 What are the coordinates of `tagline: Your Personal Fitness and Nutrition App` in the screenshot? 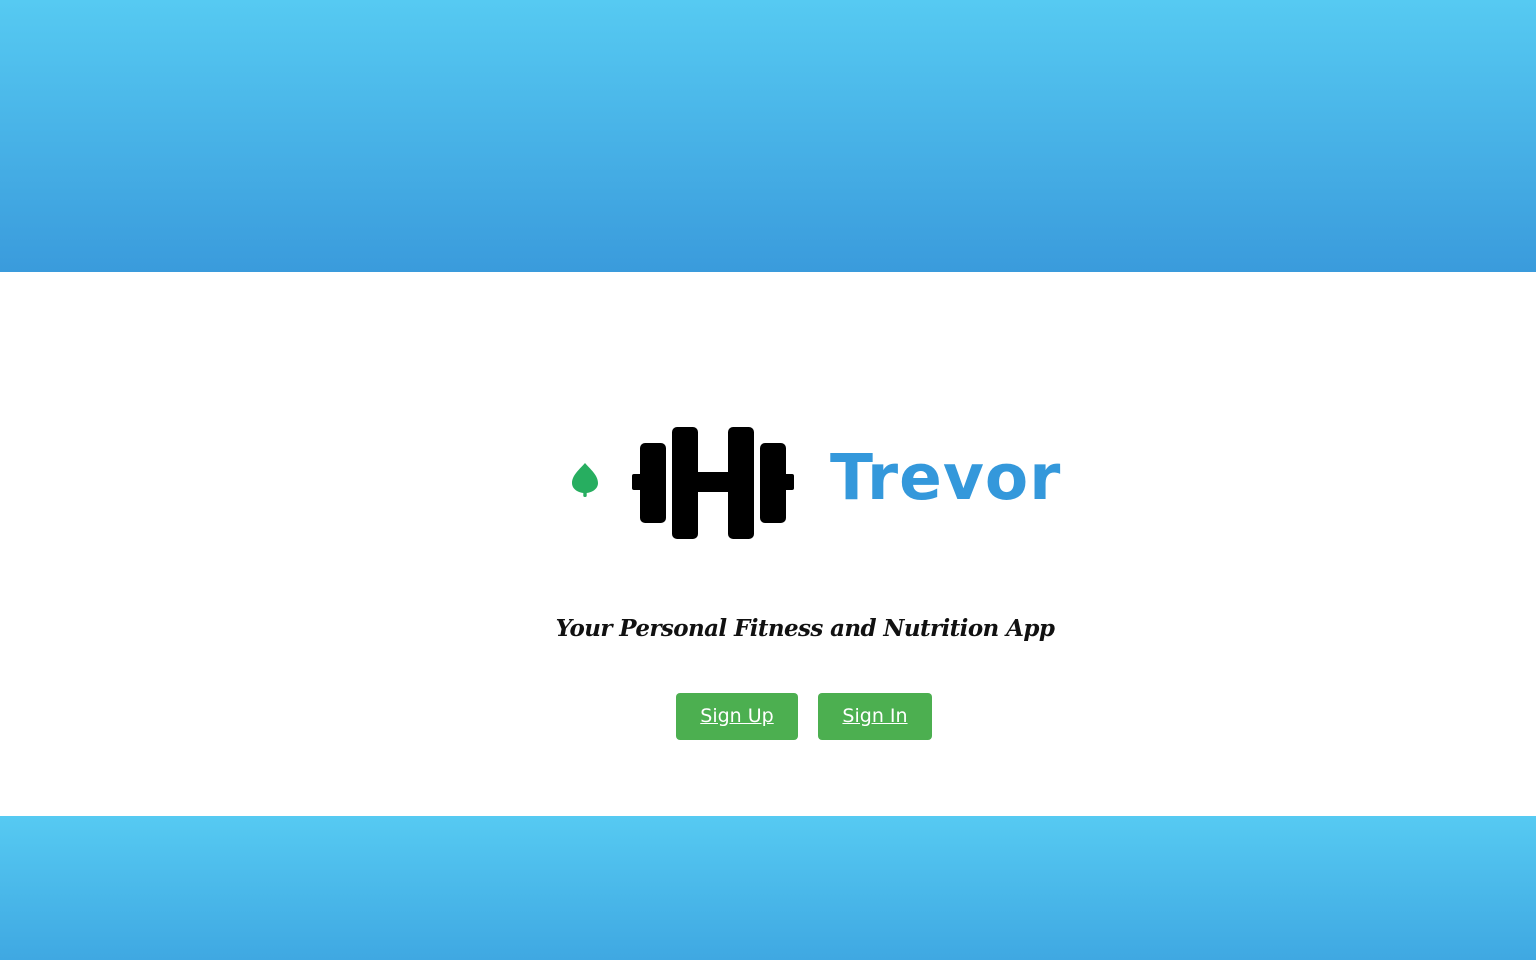 It's located at (805, 628).